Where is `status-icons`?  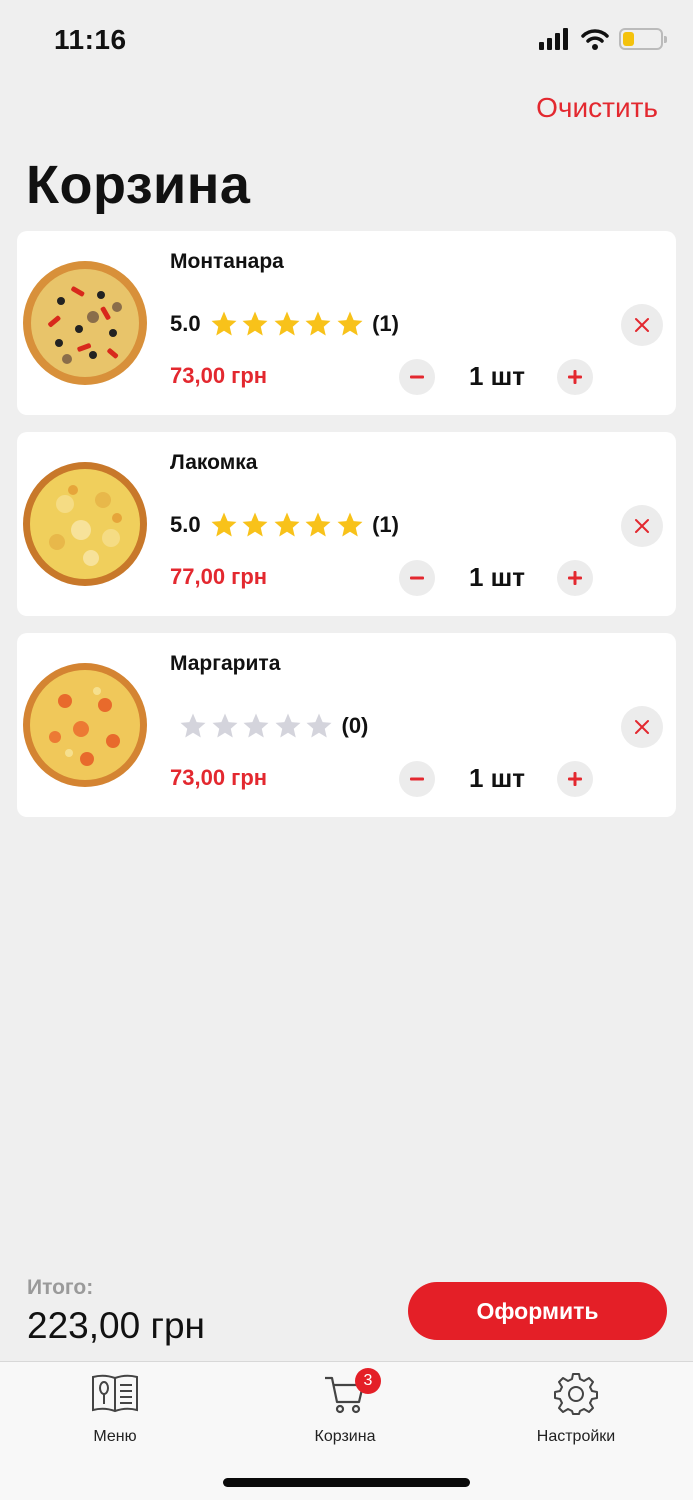 status-icons is located at coordinates (603, 39).